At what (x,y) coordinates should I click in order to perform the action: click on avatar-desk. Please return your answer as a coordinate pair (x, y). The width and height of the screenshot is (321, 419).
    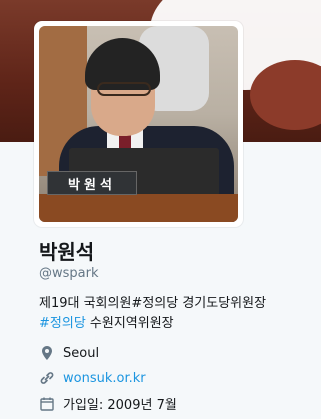
    Looking at the image, I should click on (138, 208).